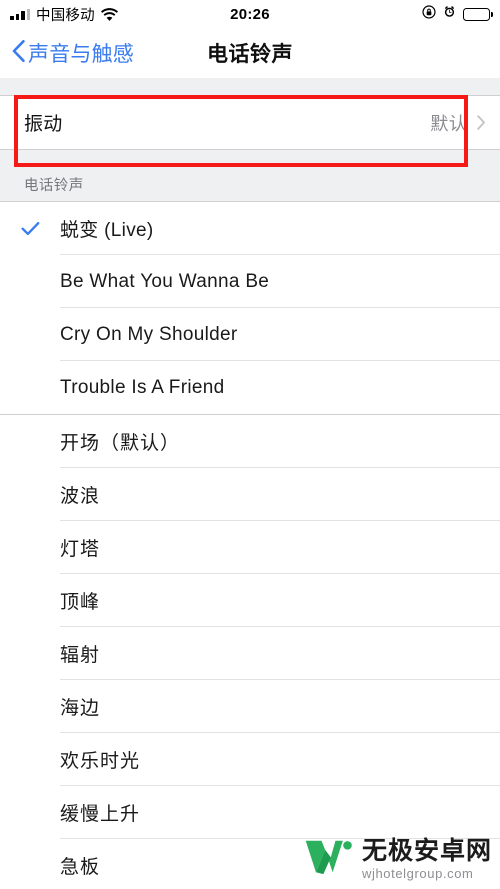  I want to click on ringtone-name: 波浪, so click(80, 496).